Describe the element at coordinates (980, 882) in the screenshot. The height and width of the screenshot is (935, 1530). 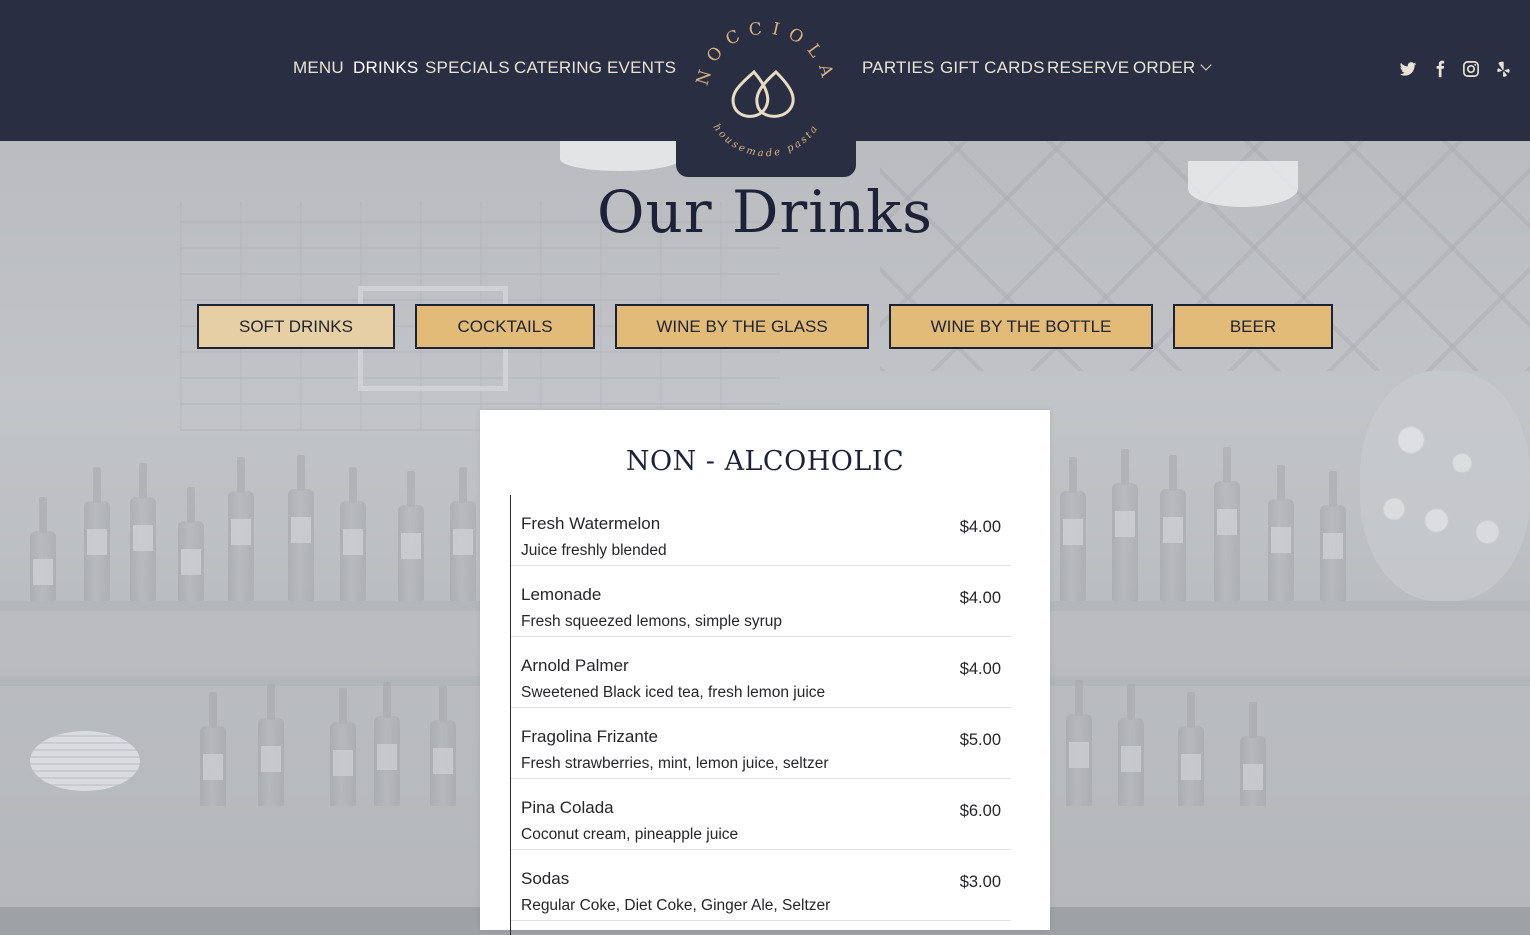
I see `item-price: $3.00` at that location.